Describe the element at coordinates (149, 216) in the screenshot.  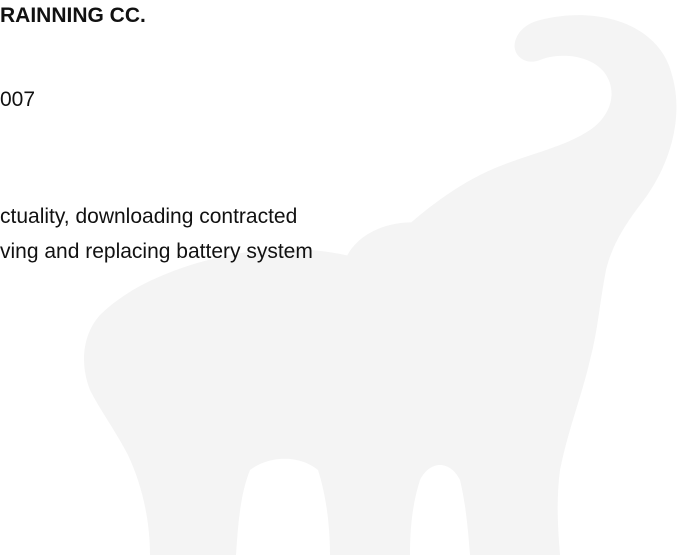
I see `description-line-1: ctuality, downloading contracted` at that location.